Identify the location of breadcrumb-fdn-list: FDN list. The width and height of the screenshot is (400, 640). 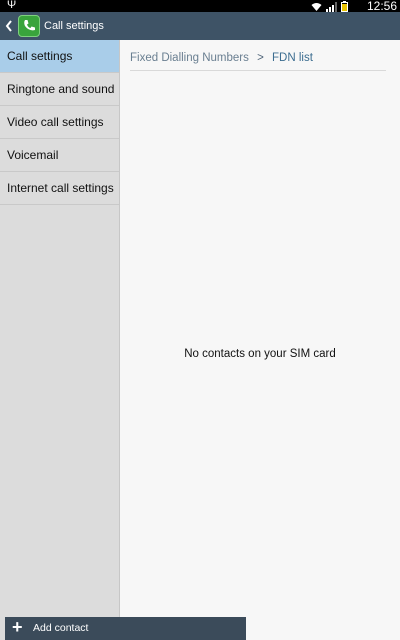
(292, 58).